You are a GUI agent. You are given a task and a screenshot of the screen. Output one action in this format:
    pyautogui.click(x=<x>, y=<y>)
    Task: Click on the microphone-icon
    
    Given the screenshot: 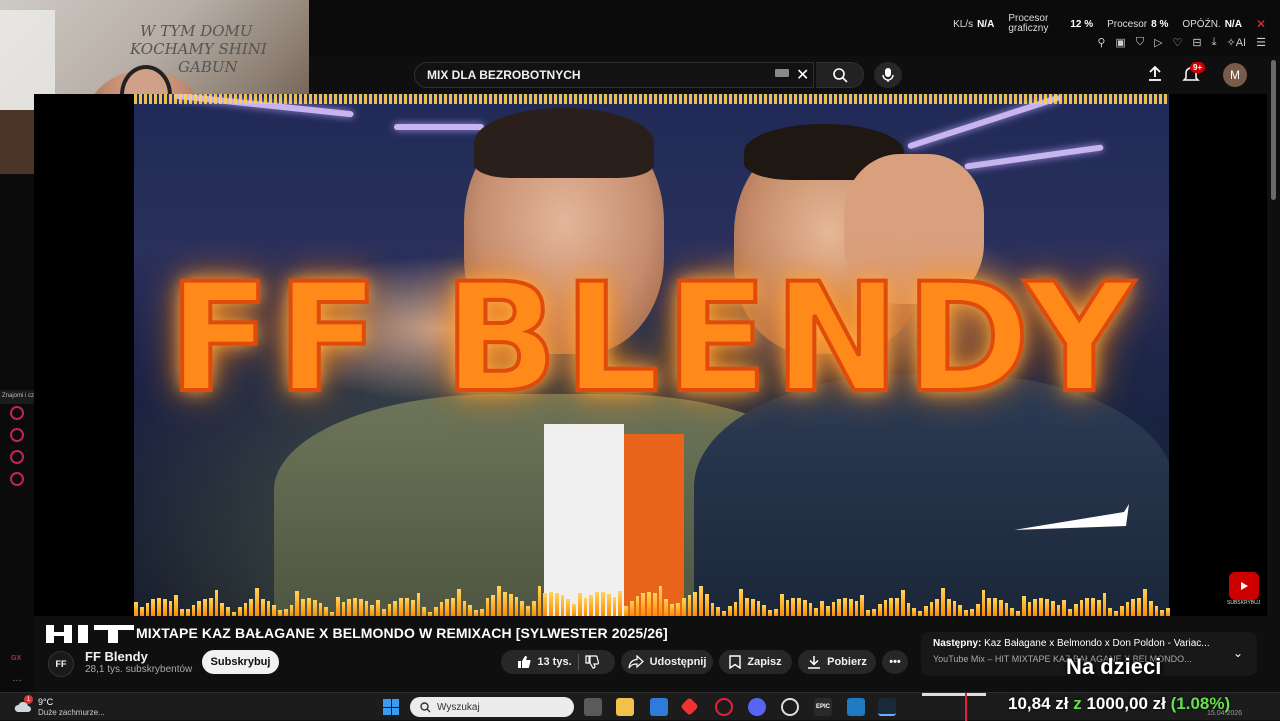 What is the action you would take?
    pyautogui.click(x=888, y=75)
    